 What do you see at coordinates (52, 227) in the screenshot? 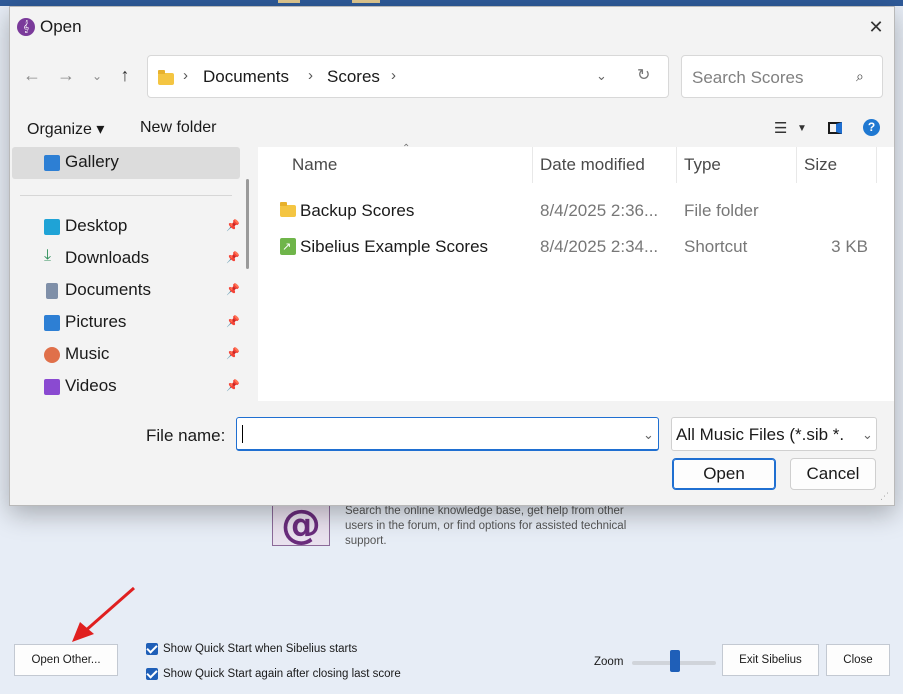
I see `desktop-icon` at bounding box center [52, 227].